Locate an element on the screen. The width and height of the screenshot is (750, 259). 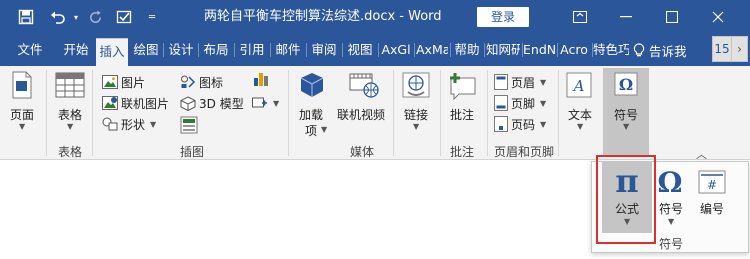
3d-model-button: 3D 模型 is located at coordinates (212, 103).